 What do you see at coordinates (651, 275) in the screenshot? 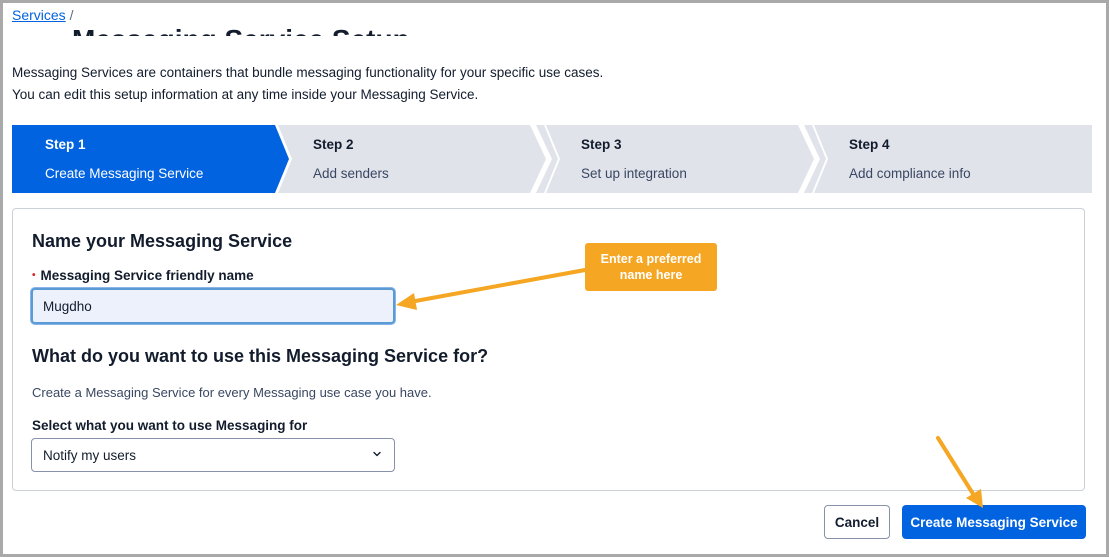
I see `callout-line-2: name here` at bounding box center [651, 275].